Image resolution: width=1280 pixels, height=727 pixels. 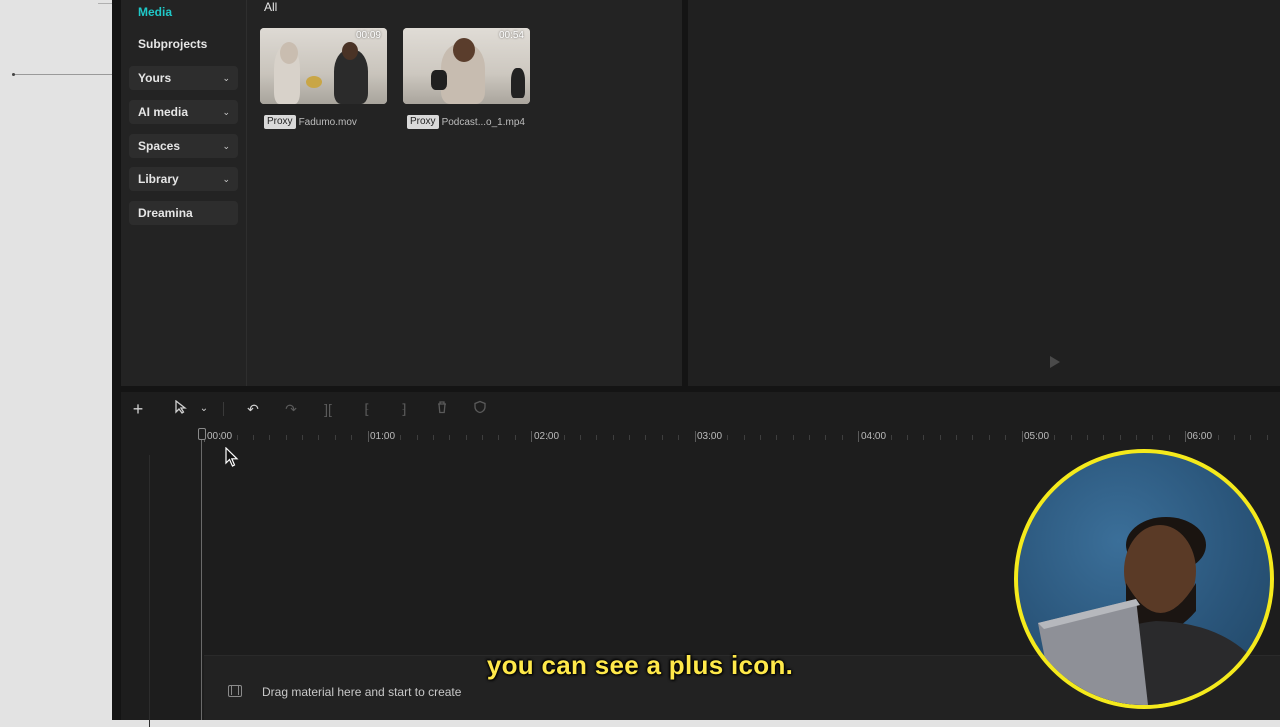 I want to click on desktop-background-strip, so click(x=56, y=360).